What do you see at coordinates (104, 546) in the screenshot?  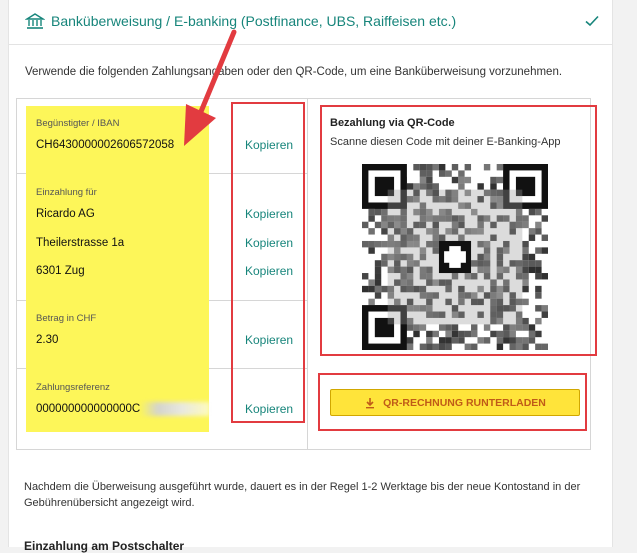 I see `next-section-title: Einzahlung am Postschalter` at bounding box center [104, 546].